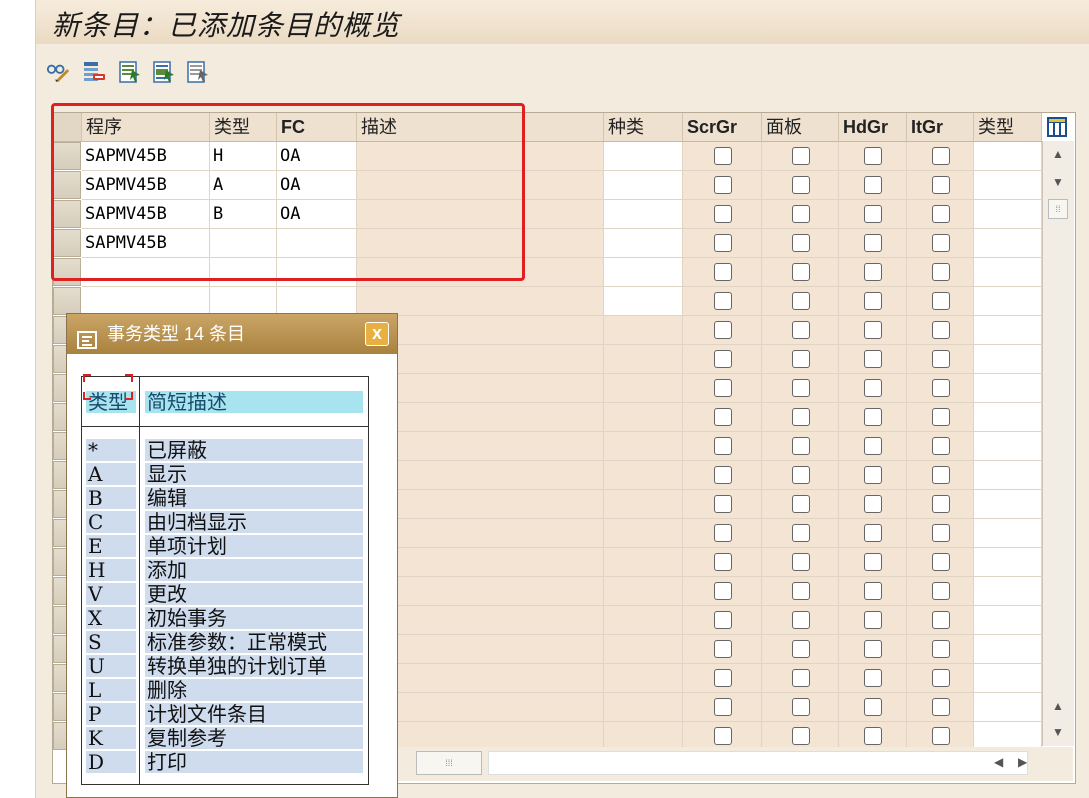  I want to click on value-help-code: D, so click(111, 762).